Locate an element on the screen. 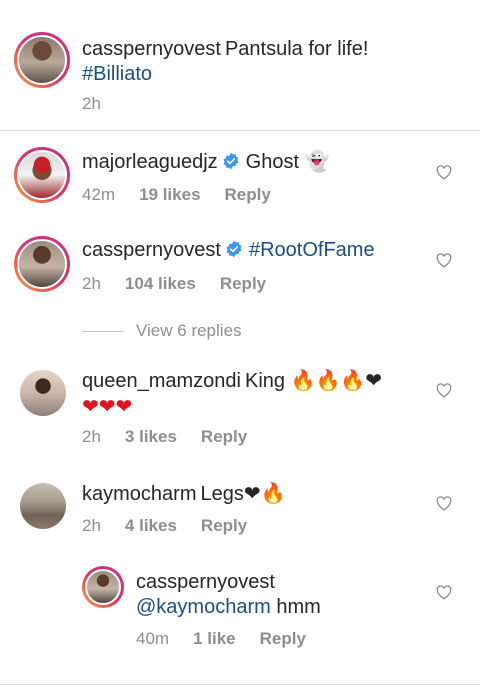 The image size is (480, 687). likes-count: 19 likes is located at coordinates (169, 194).